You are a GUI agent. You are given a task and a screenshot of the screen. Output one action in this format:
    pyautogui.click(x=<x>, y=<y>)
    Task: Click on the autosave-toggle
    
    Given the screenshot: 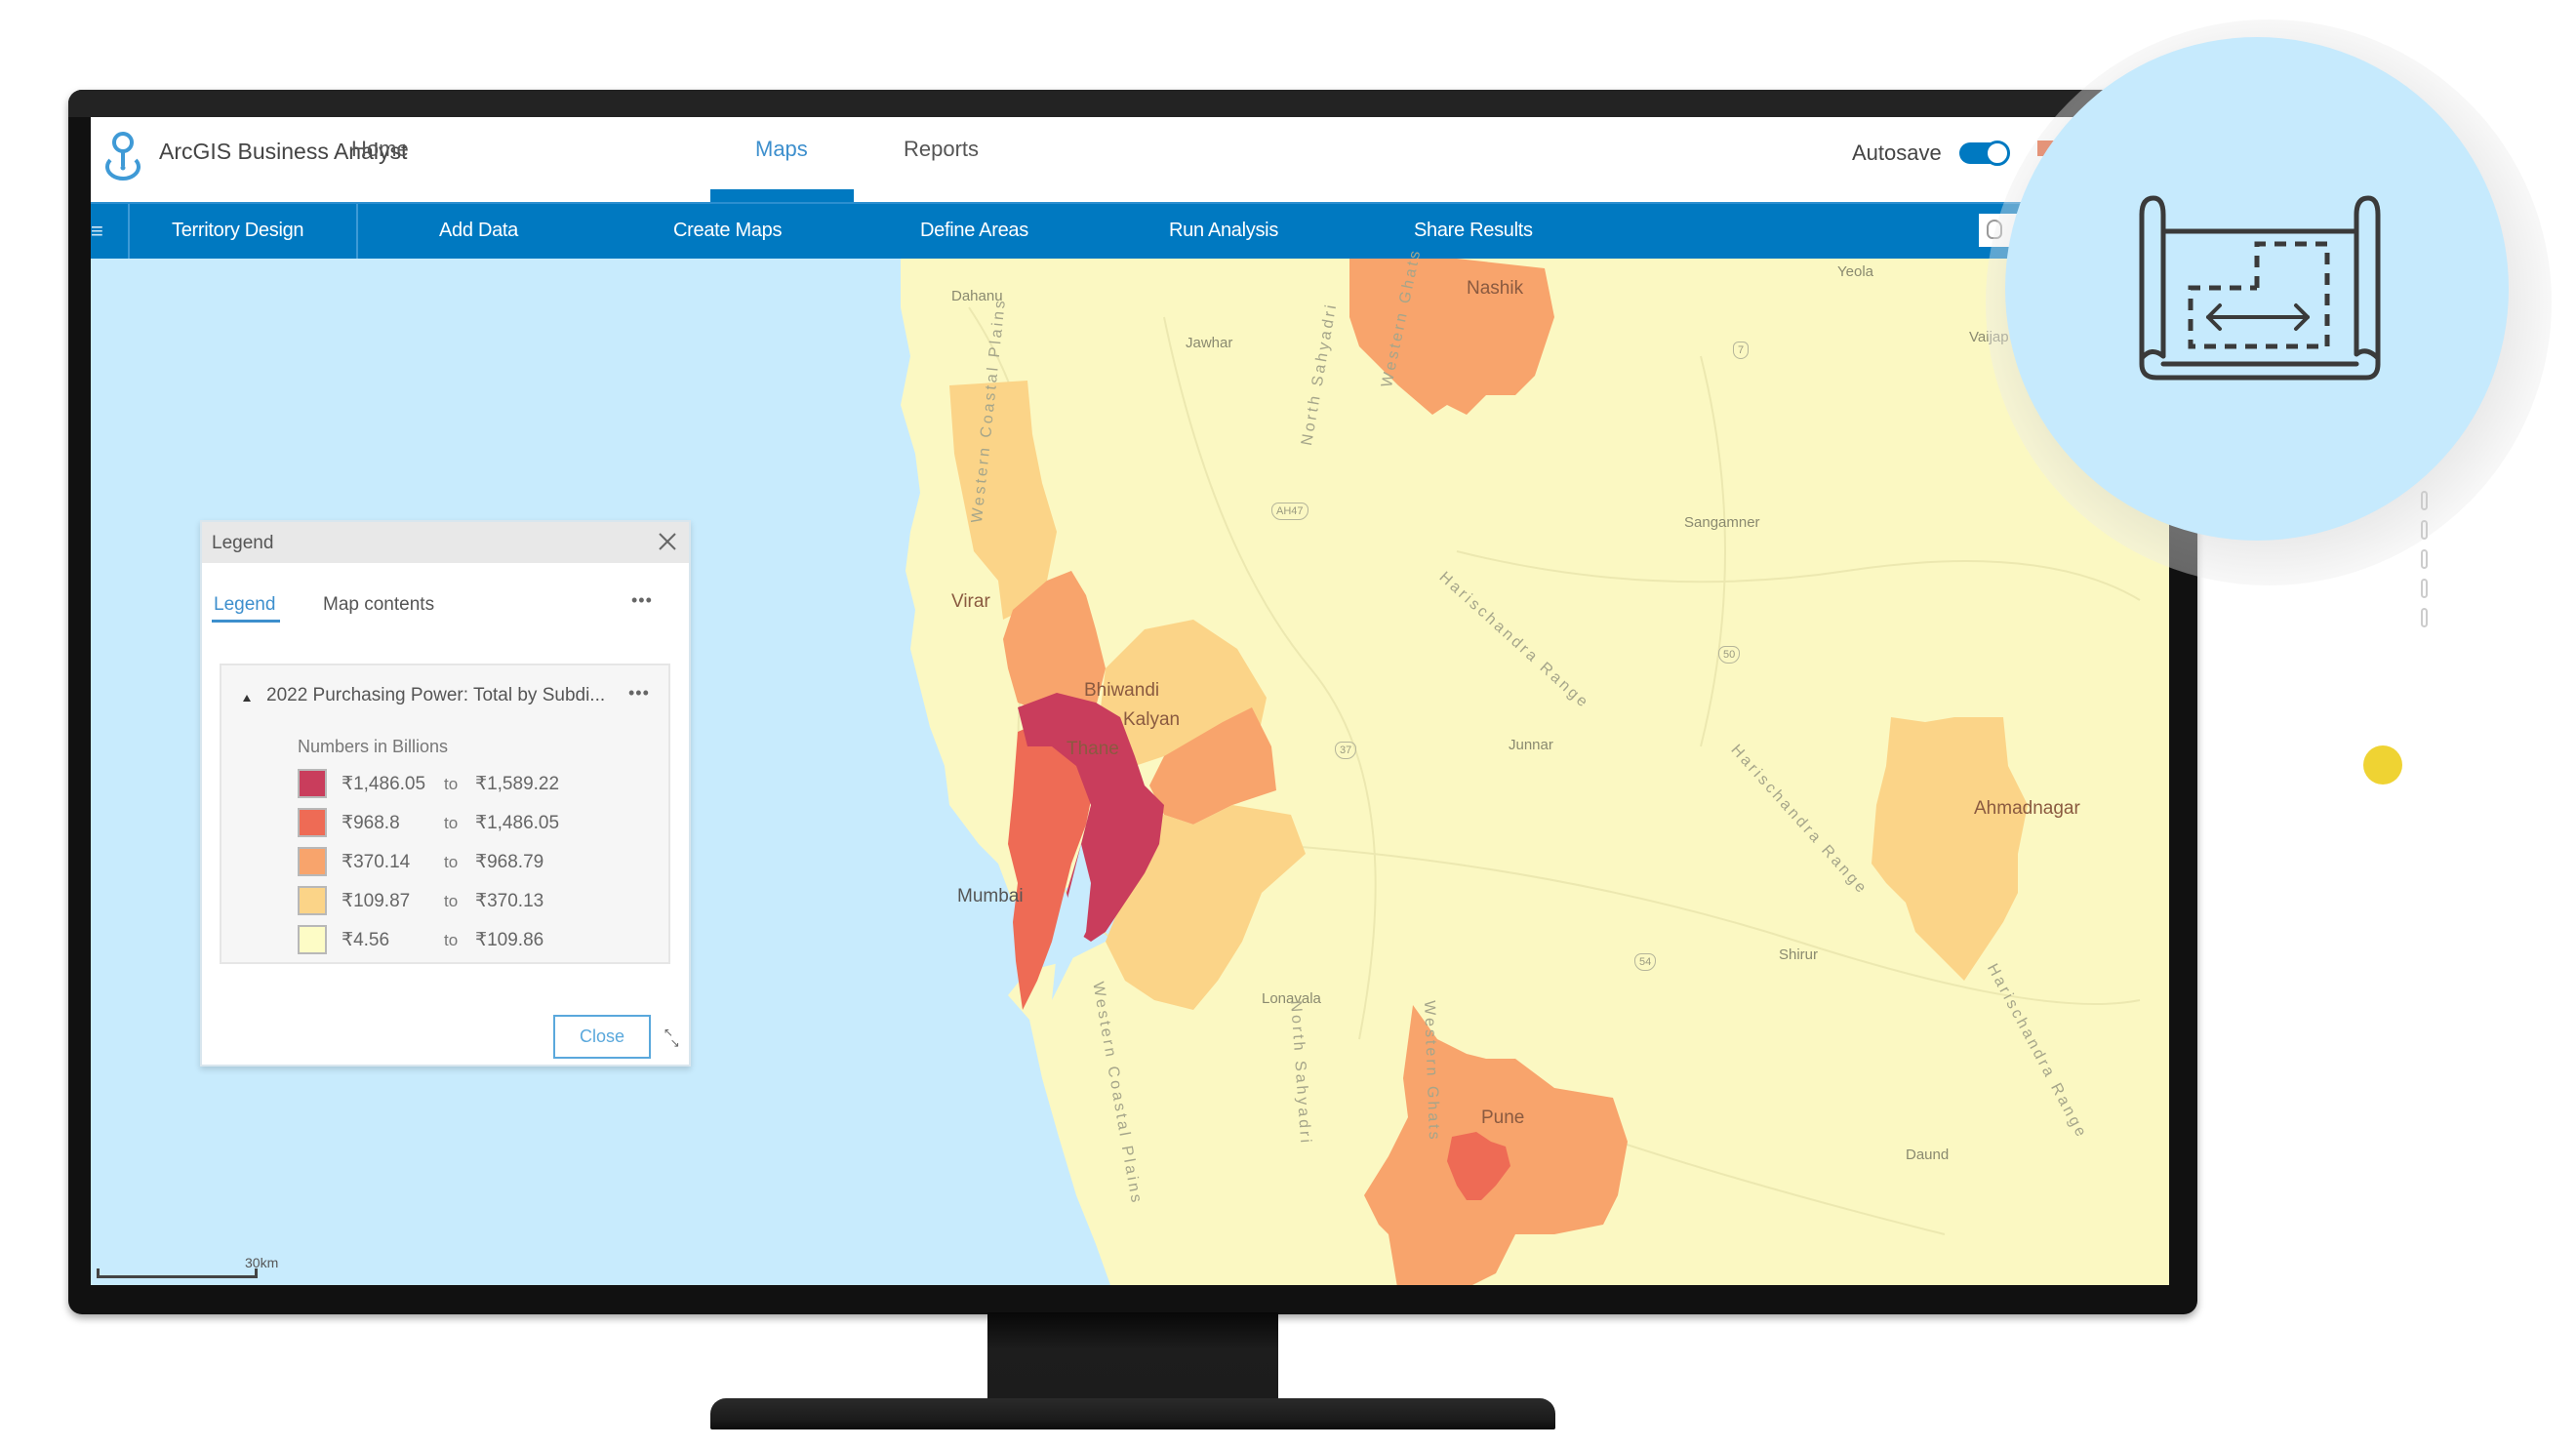 What is the action you would take?
    pyautogui.click(x=1984, y=153)
    